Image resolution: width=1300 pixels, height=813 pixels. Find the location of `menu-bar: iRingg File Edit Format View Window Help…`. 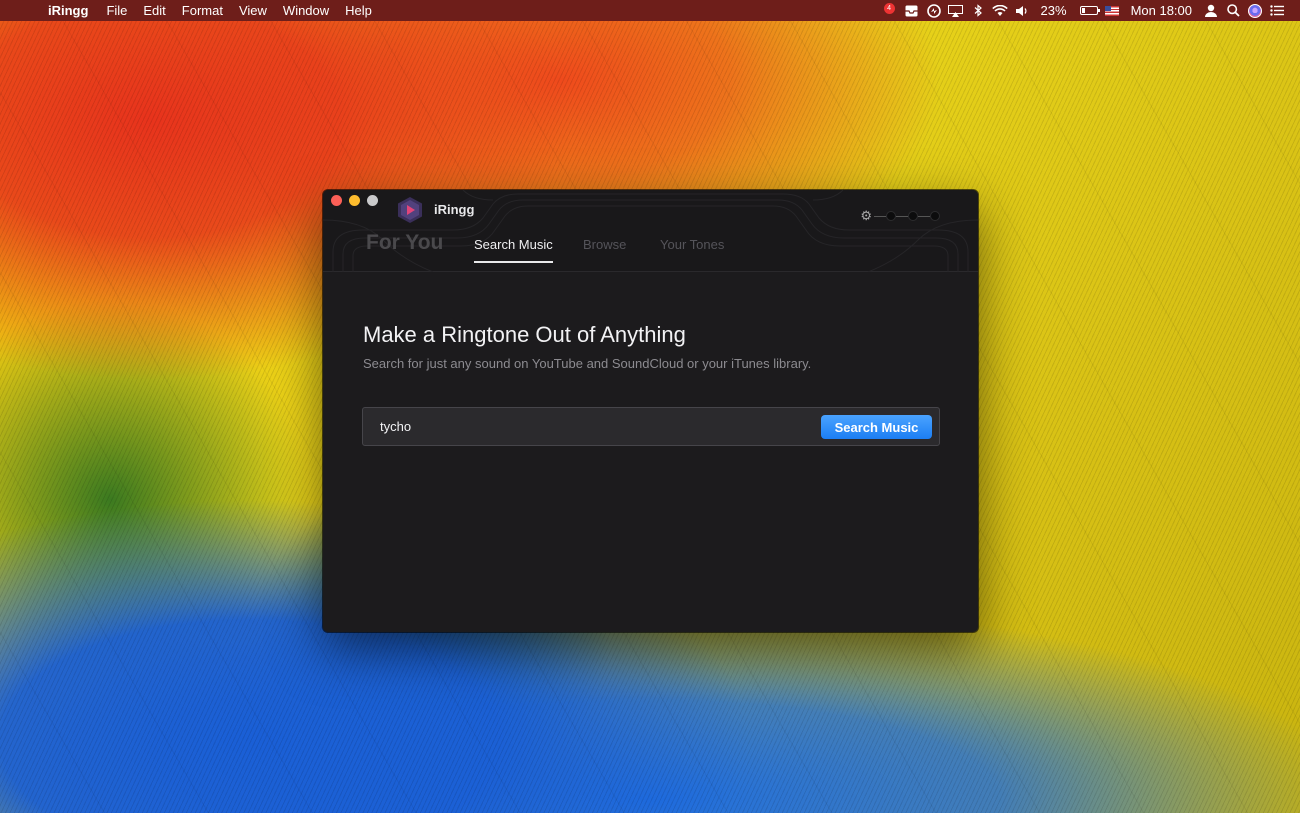

menu-bar: iRingg File Edit Format View Window Help… is located at coordinates (650, 10).